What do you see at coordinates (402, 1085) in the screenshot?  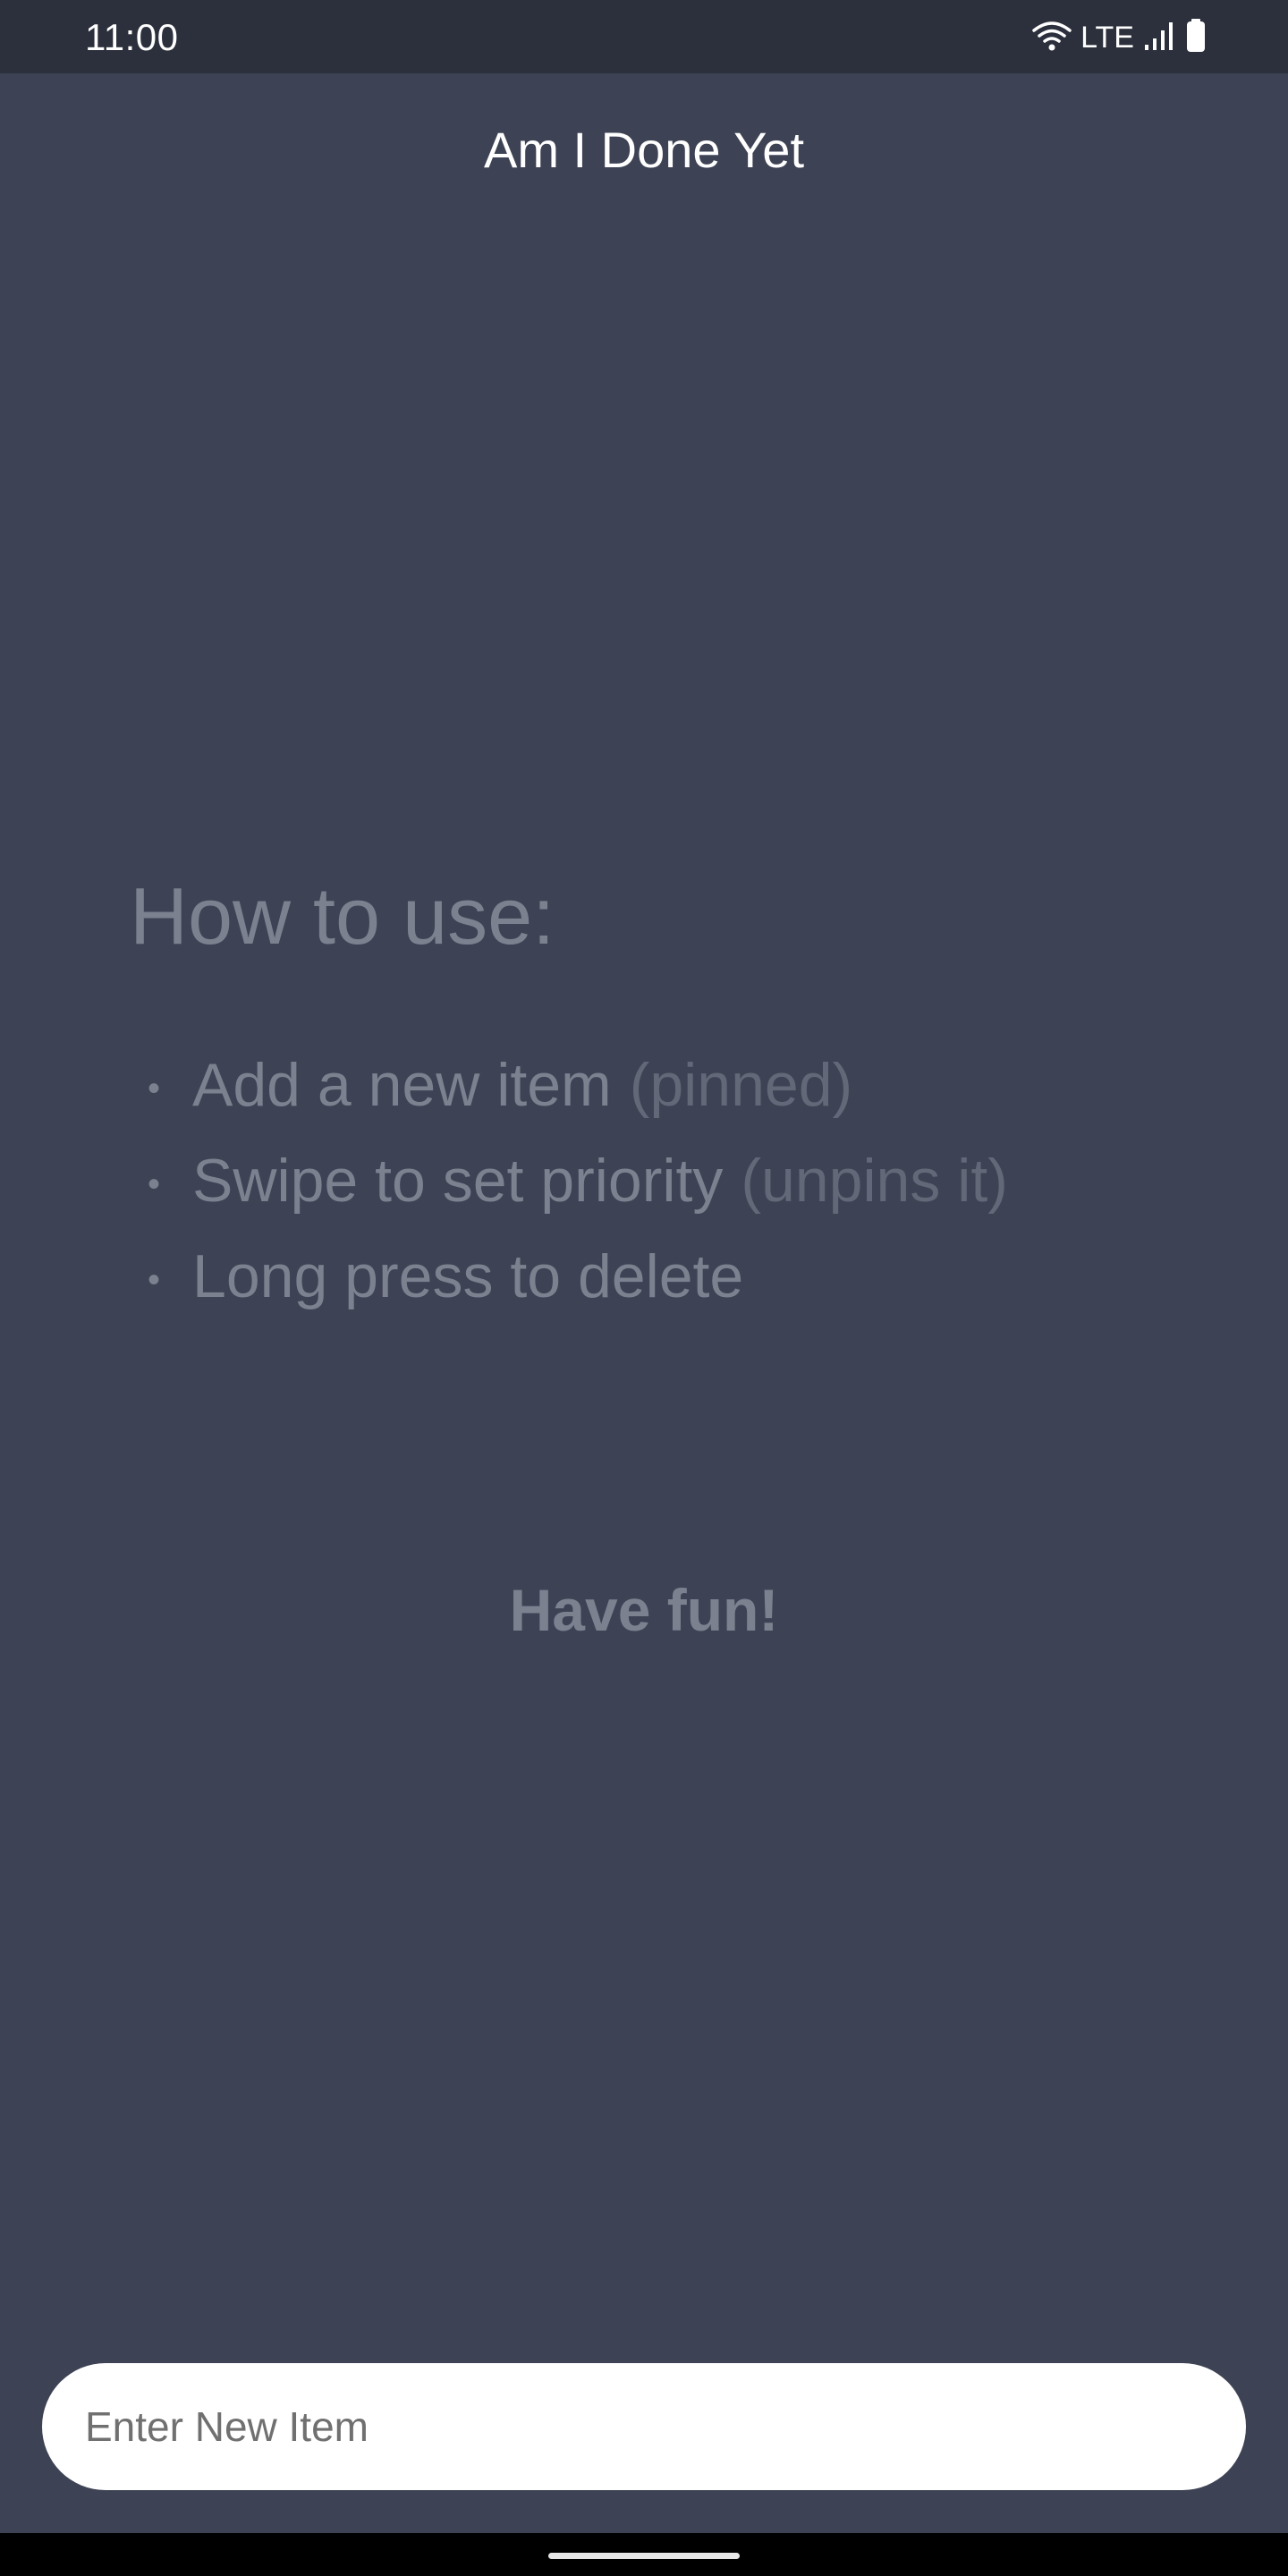 I see `instruction-text: Add a new item` at bounding box center [402, 1085].